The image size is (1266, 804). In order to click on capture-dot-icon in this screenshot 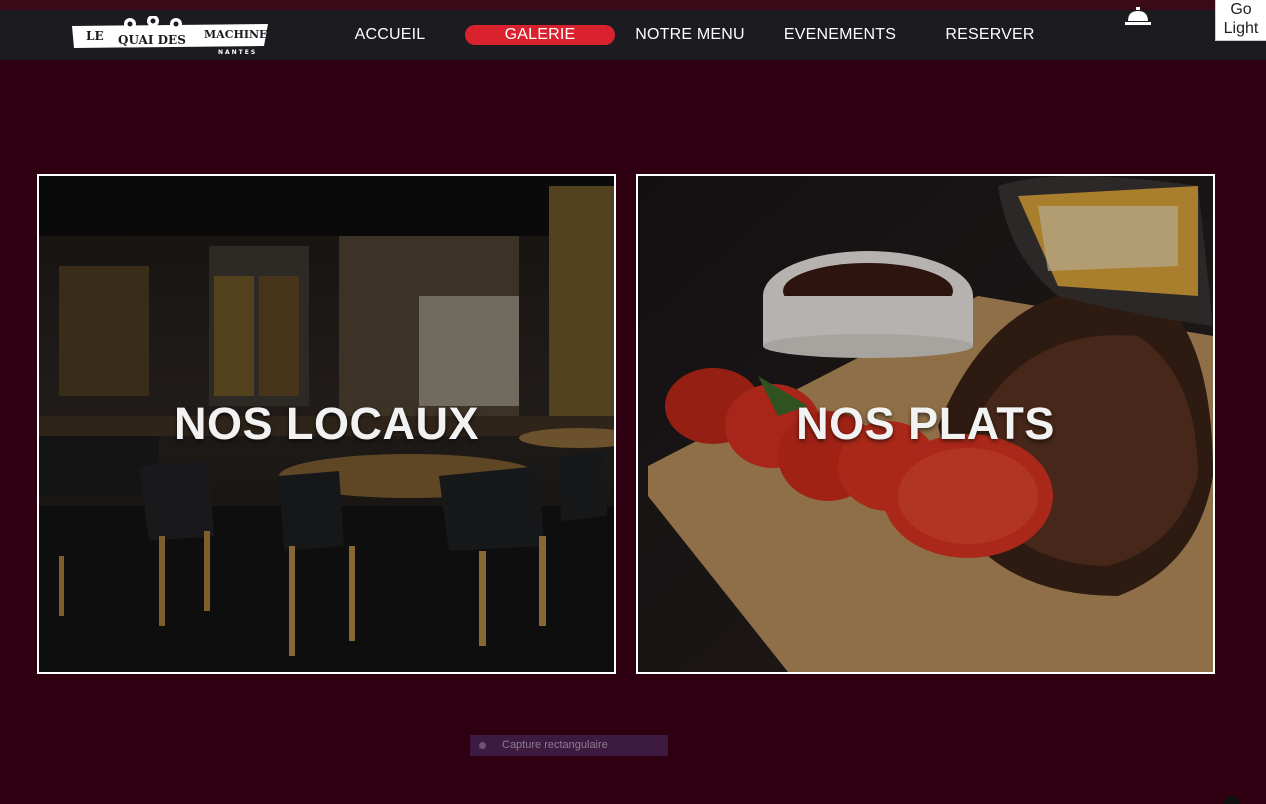, I will do `click(482, 745)`.